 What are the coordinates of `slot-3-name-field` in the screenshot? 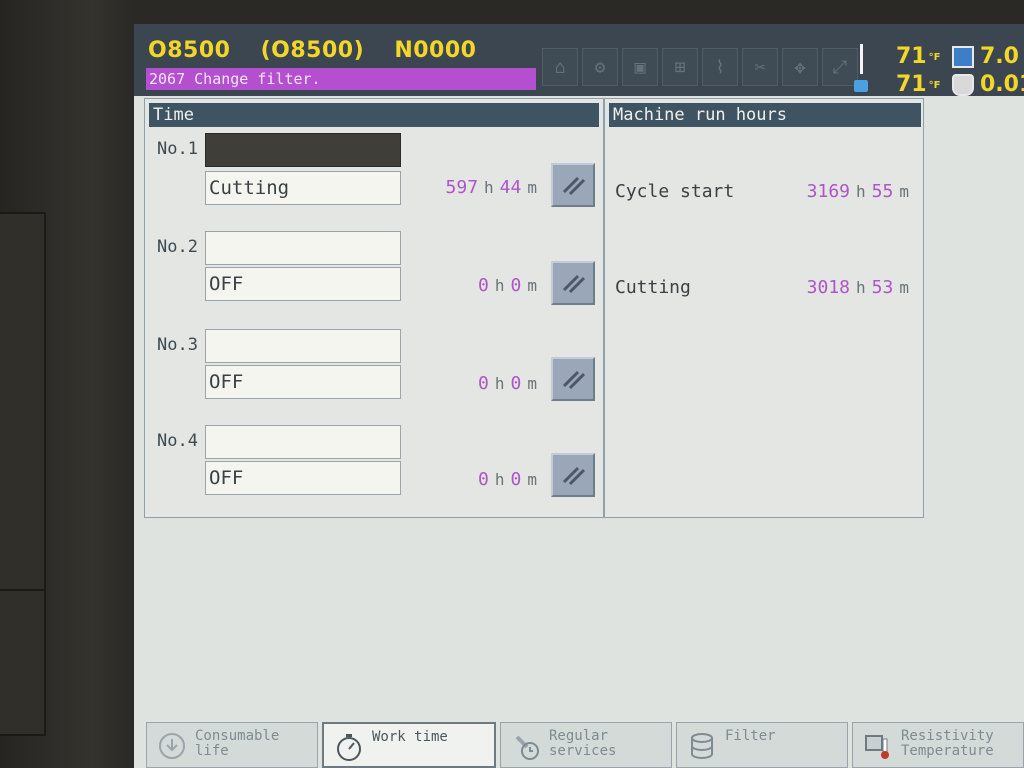 It's located at (303, 346).